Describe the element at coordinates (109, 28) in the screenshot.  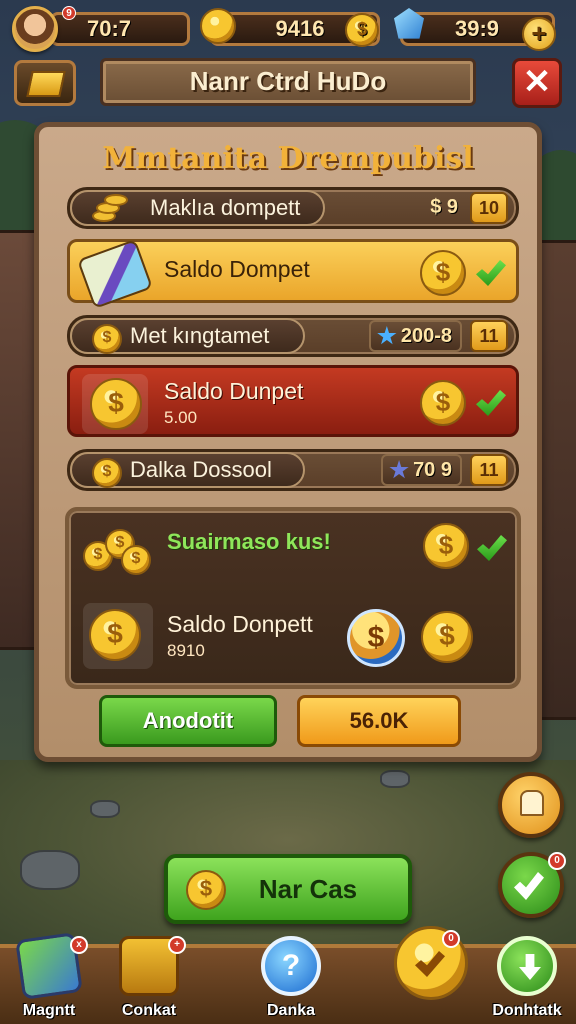
I see `resource-1-value: 70:7` at that location.